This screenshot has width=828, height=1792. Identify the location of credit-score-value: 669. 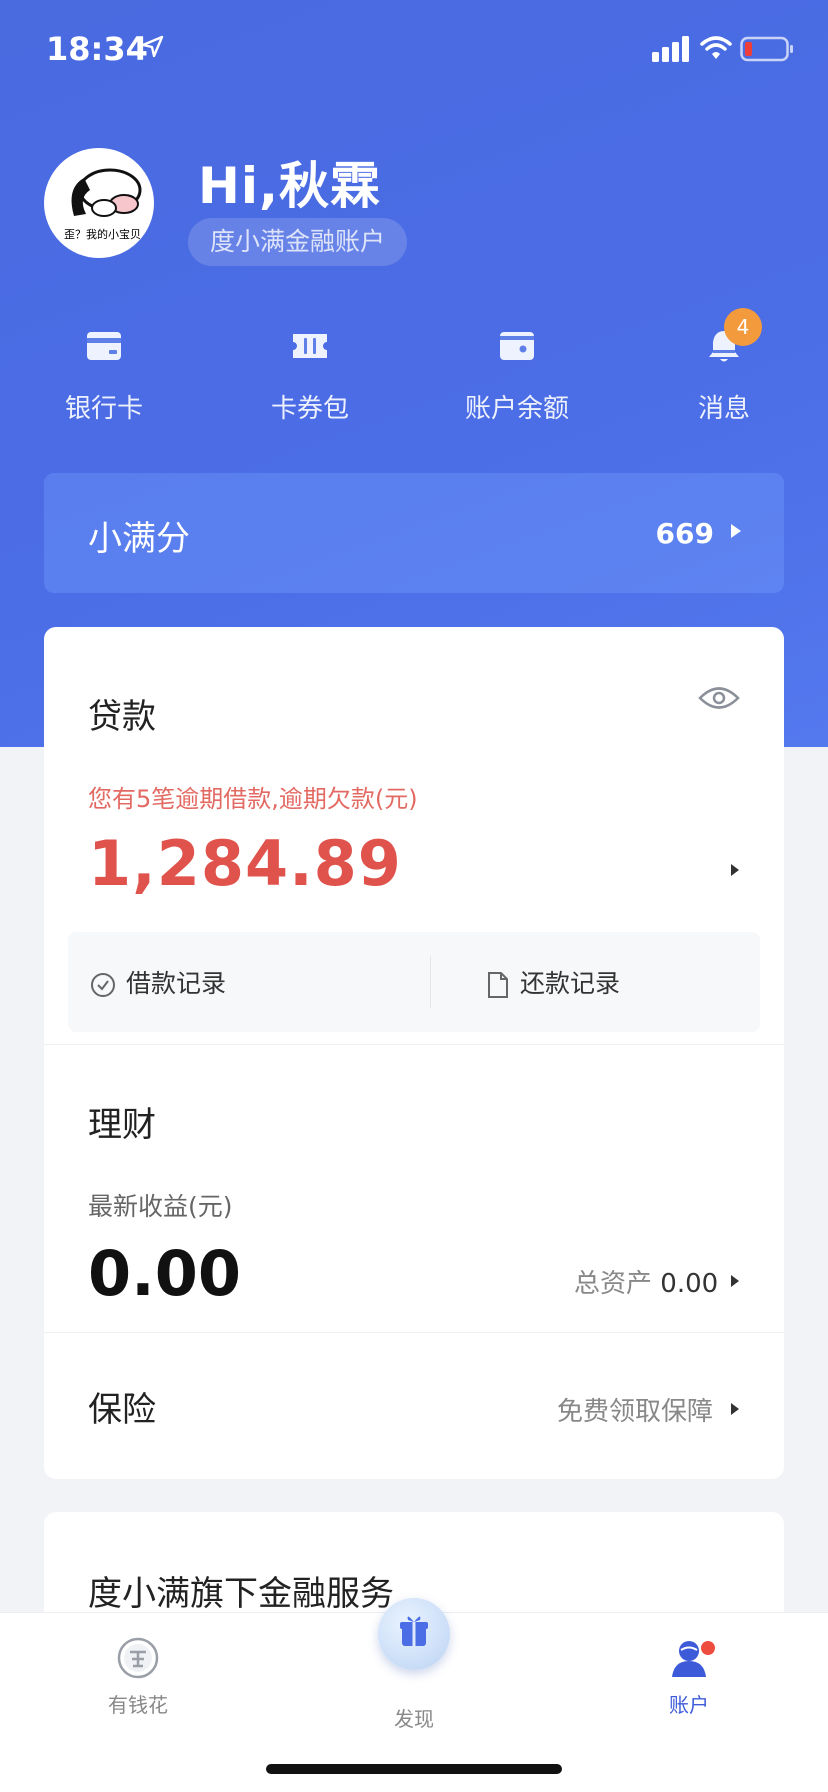
(684, 533).